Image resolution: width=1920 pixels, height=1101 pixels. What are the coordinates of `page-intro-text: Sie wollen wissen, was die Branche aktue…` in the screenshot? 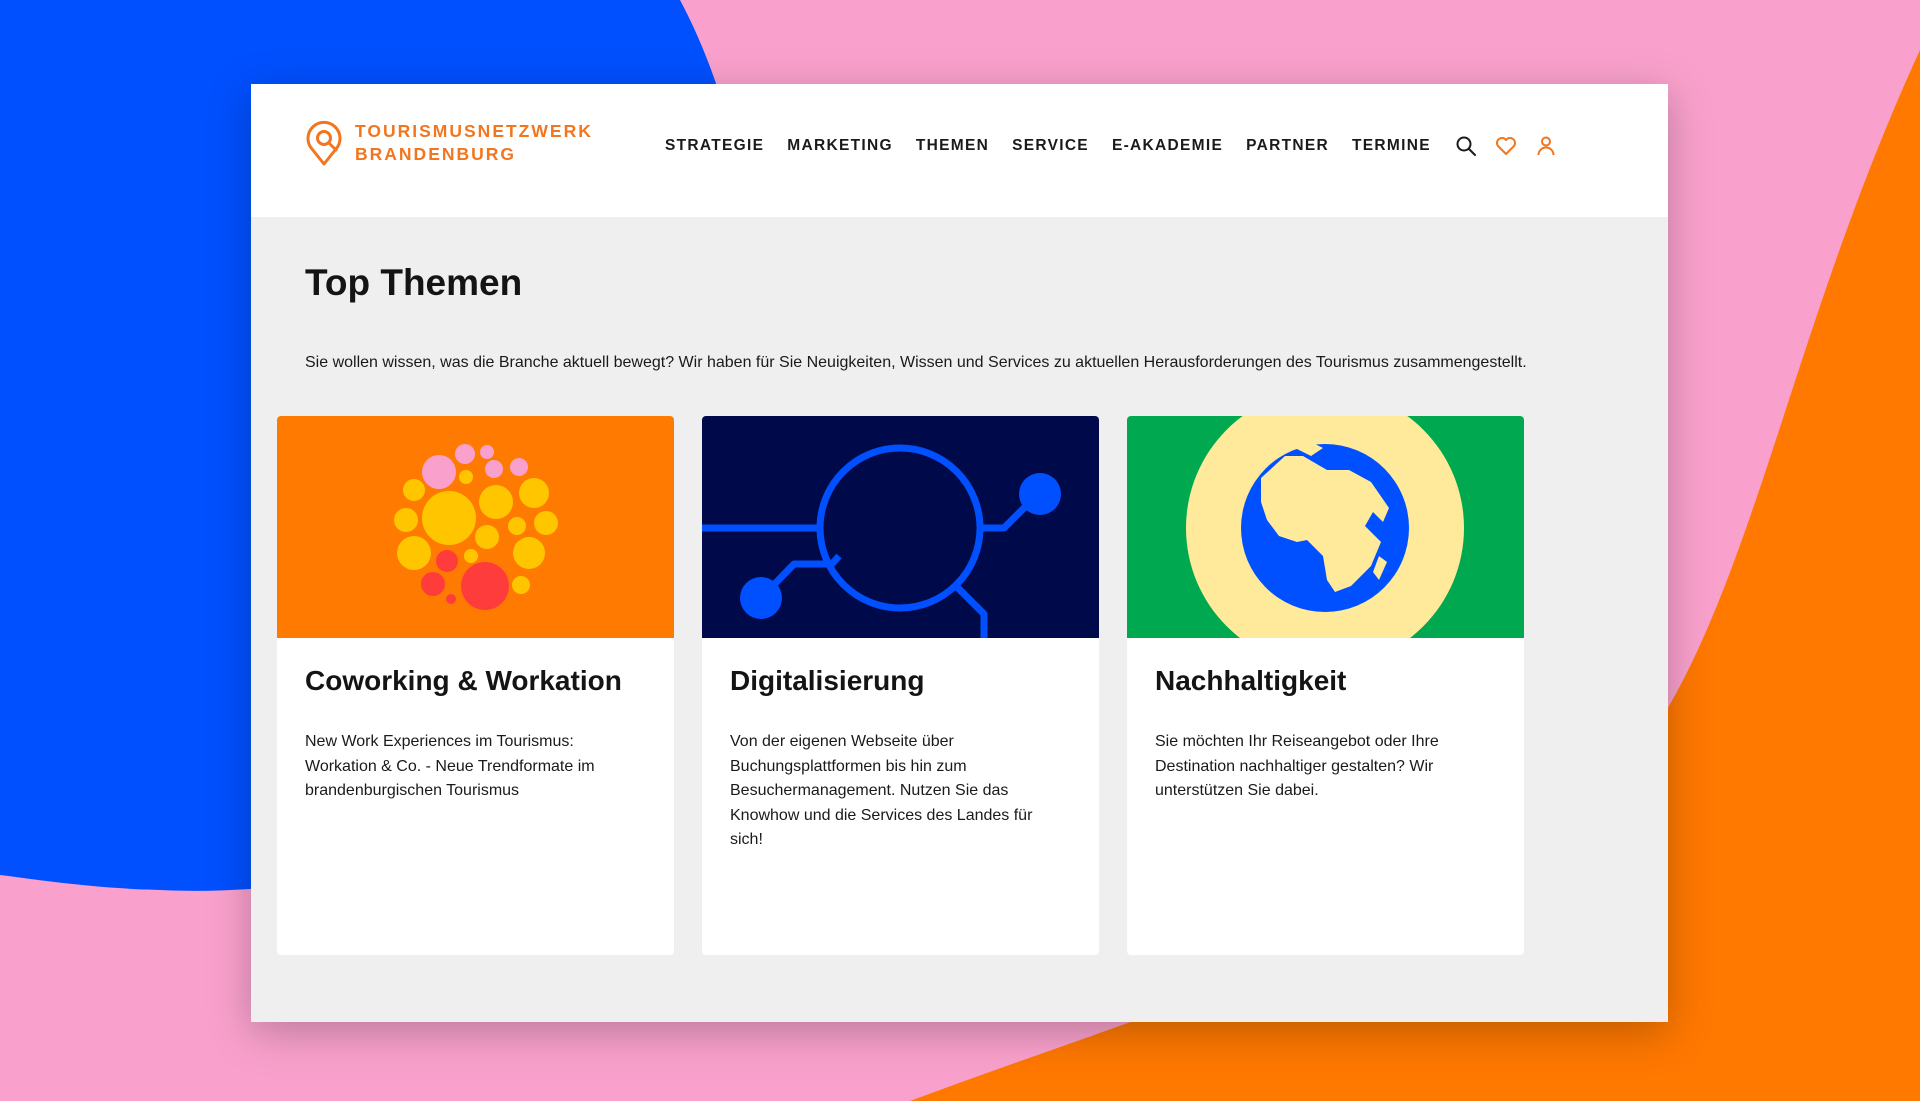 It's located at (916, 362).